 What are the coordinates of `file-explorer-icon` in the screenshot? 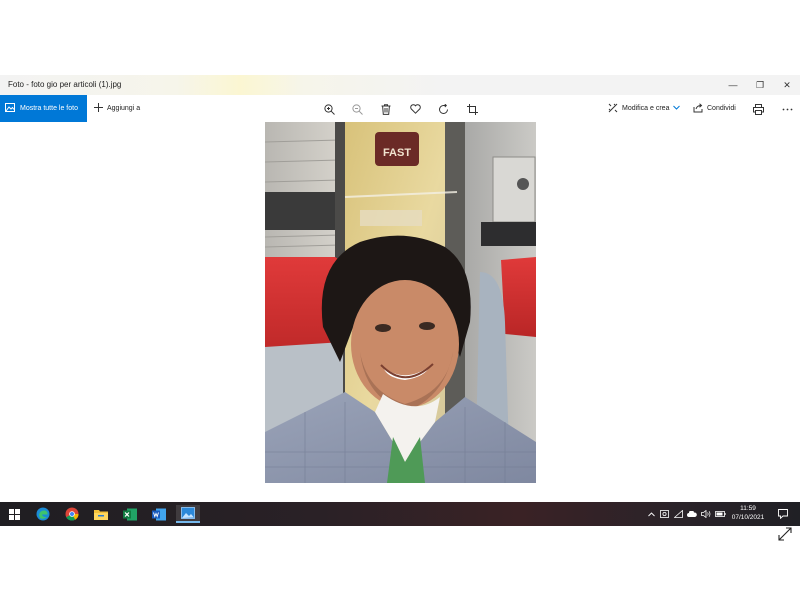 It's located at (101, 514).